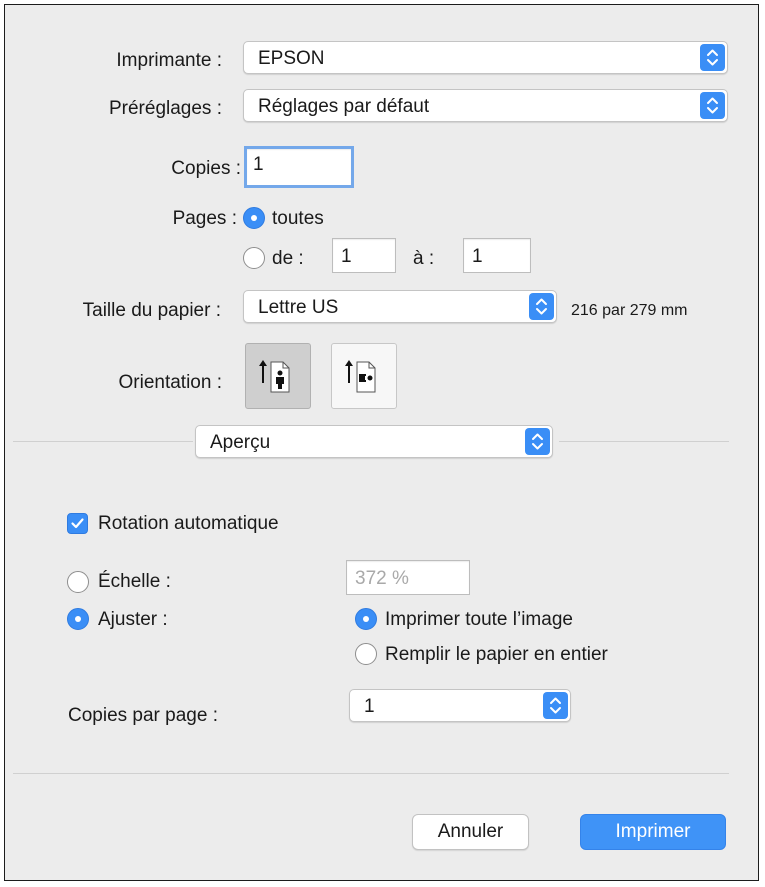 The width and height of the screenshot is (765, 887). Describe the element at coordinates (204, 218) in the screenshot. I see `pages-label: Pages :` at that location.